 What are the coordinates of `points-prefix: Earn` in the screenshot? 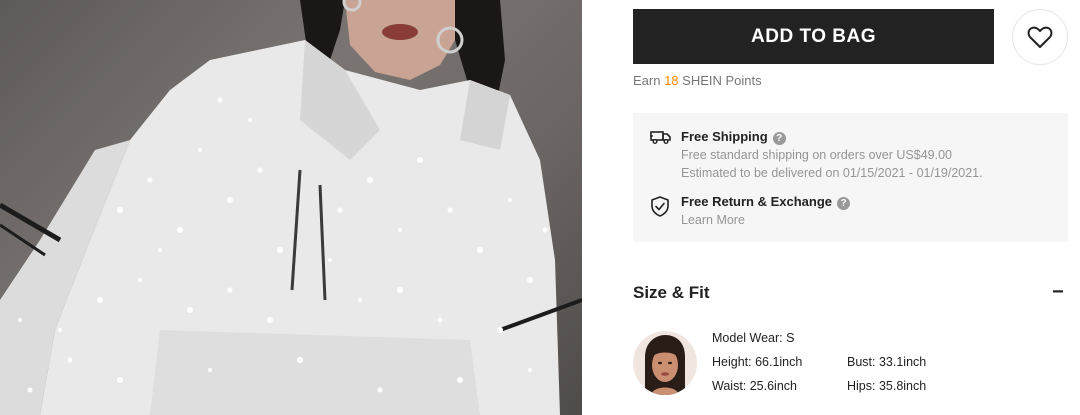 It's located at (649, 80).